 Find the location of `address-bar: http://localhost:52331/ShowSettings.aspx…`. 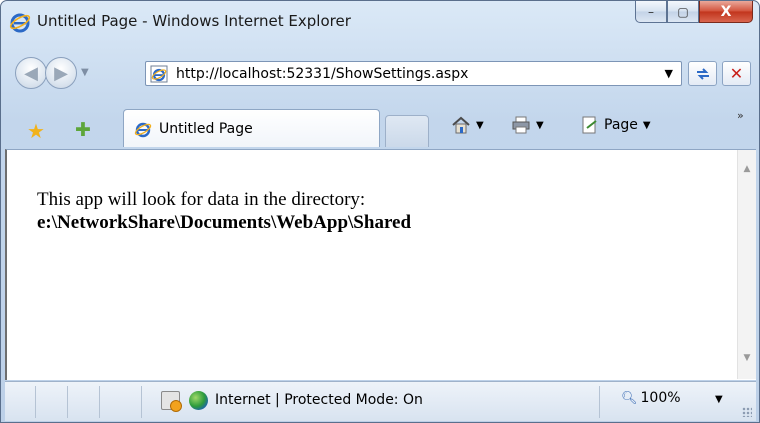

address-bar: http://localhost:52331/ShowSettings.aspx… is located at coordinates (413, 73).